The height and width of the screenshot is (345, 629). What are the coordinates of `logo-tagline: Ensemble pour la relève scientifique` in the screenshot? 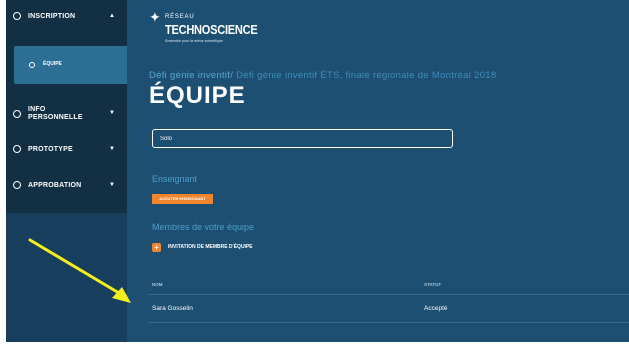 It's located at (194, 41).